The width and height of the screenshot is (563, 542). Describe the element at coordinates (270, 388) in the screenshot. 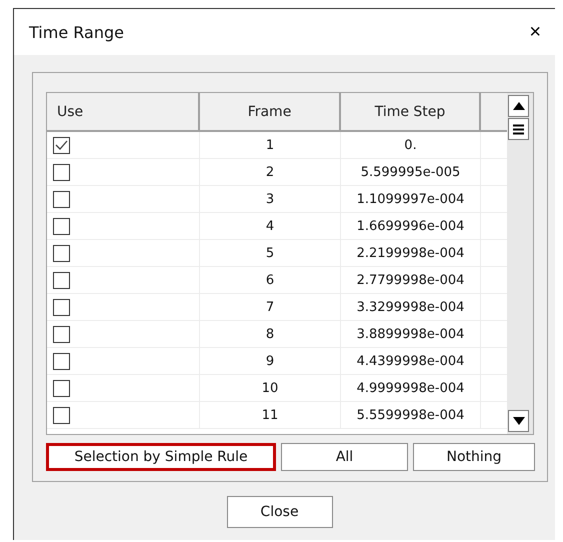

I see `table-cell: 10` at that location.